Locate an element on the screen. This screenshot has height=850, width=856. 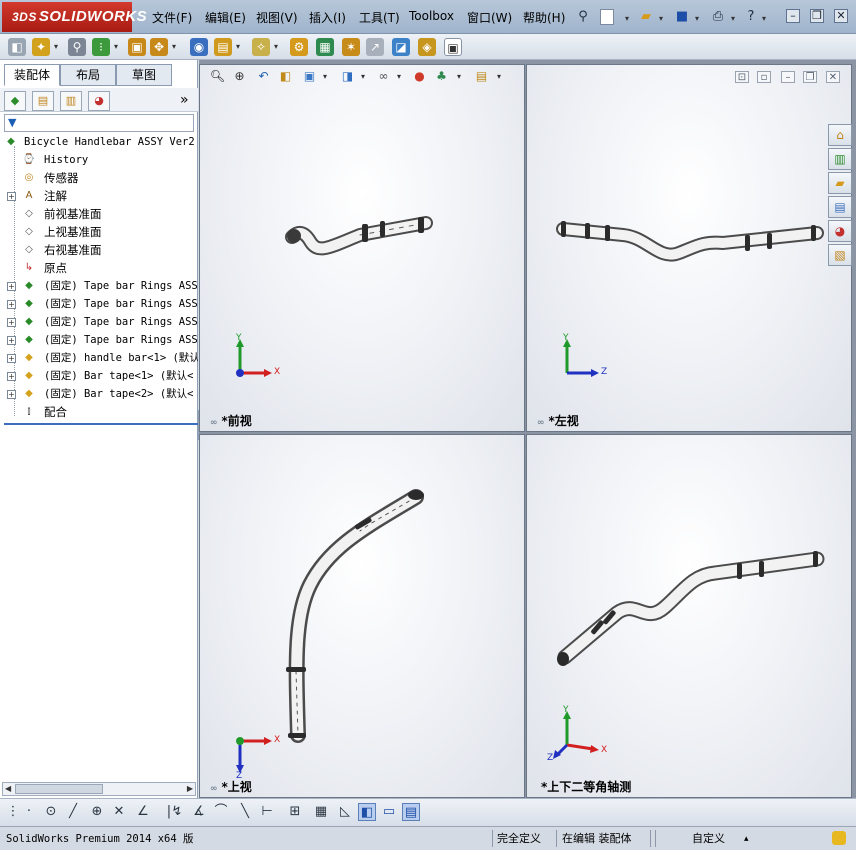
trim-icon: ✕ is located at coordinates (119, 812).